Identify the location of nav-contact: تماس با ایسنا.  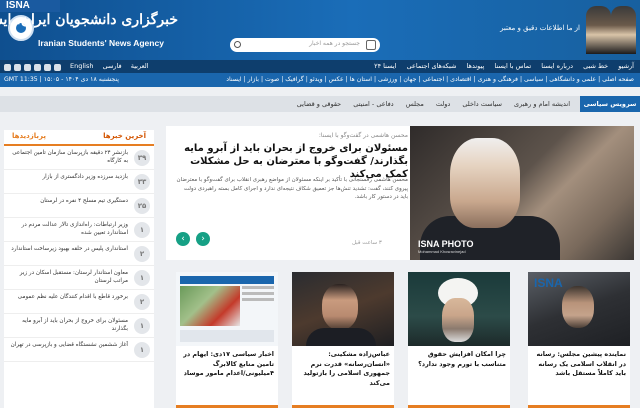
(512, 66).